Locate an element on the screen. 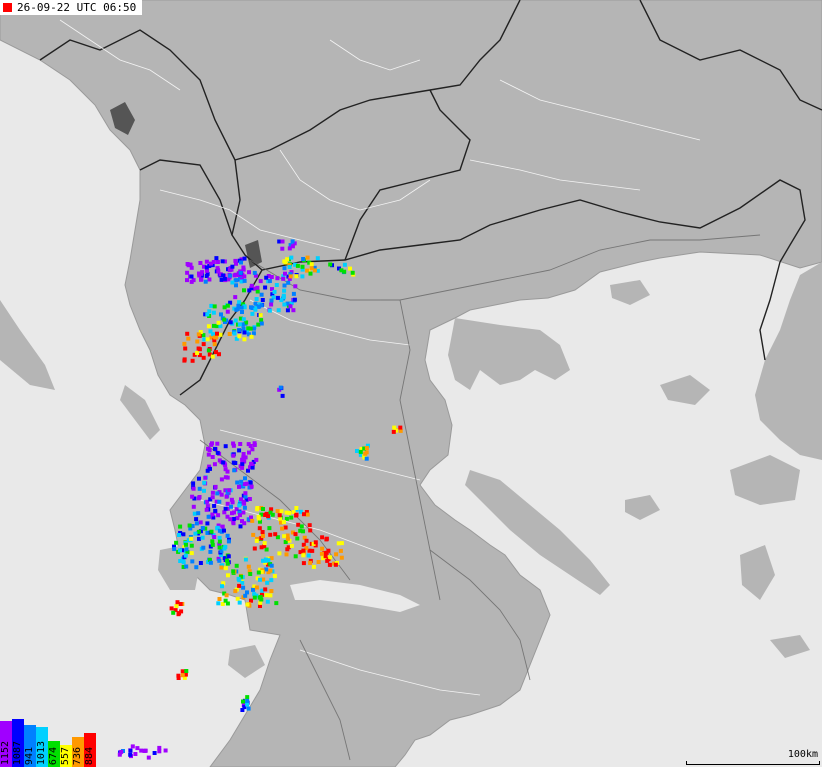  legend-label: 557 is located at coordinates (65, 755).